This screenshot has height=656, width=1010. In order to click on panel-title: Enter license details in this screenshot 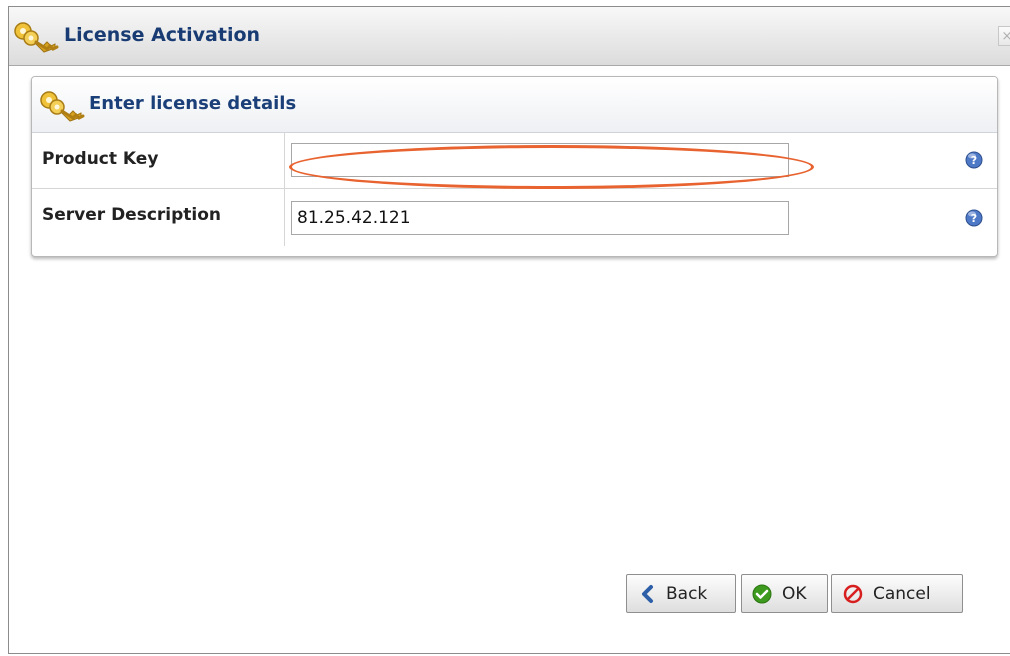, I will do `click(193, 103)`.